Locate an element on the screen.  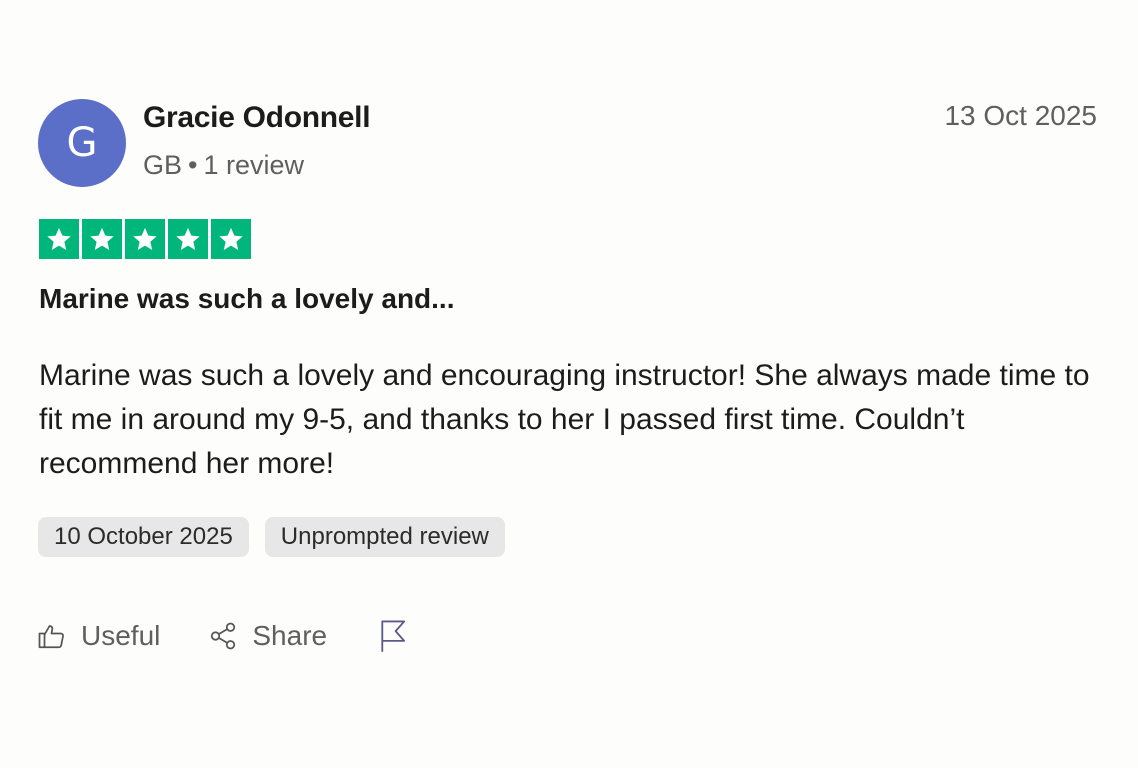
review-tags: 10 October 2025 Unprompted review is located at coordinates (271, 537).